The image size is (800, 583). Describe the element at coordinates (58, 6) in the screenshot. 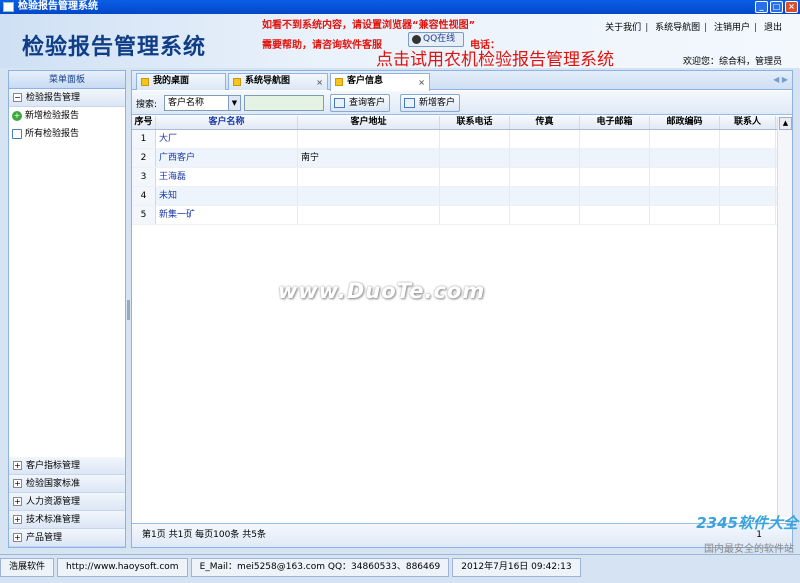

I see `window-title: 检验报告管理系统` at that location.